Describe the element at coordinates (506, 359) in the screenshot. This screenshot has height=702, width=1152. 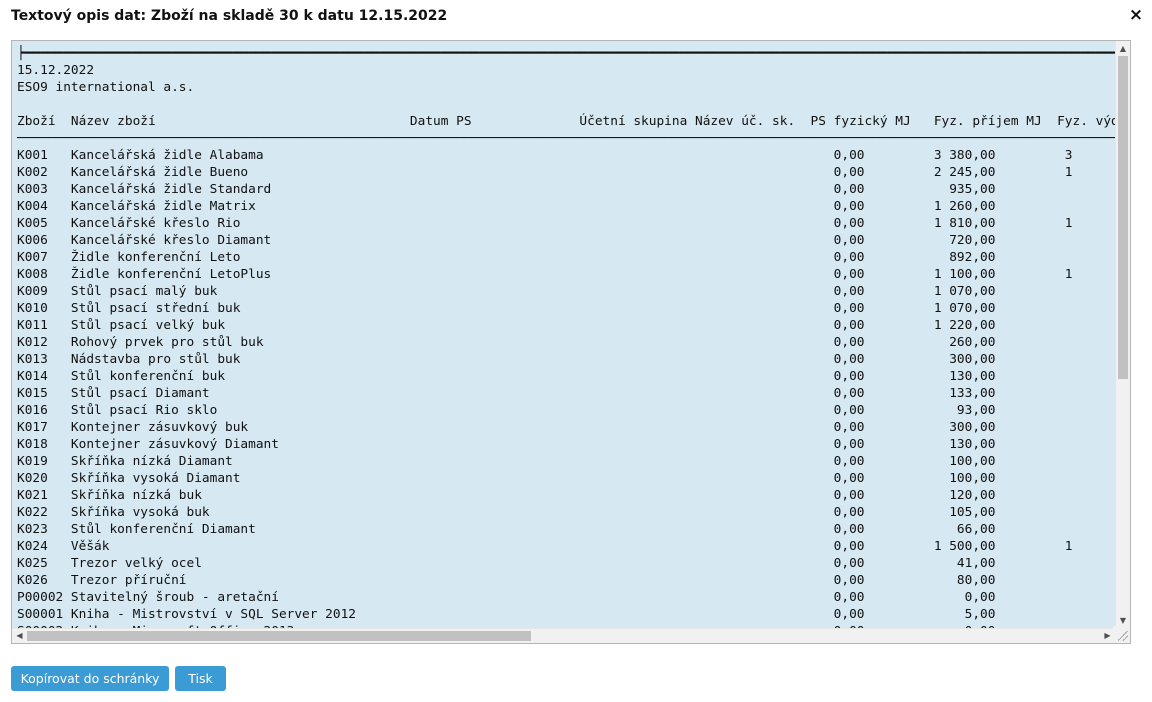
I see `report-line: K013 Nádstavba pro stůl buk 0,00 300,00` at that location.